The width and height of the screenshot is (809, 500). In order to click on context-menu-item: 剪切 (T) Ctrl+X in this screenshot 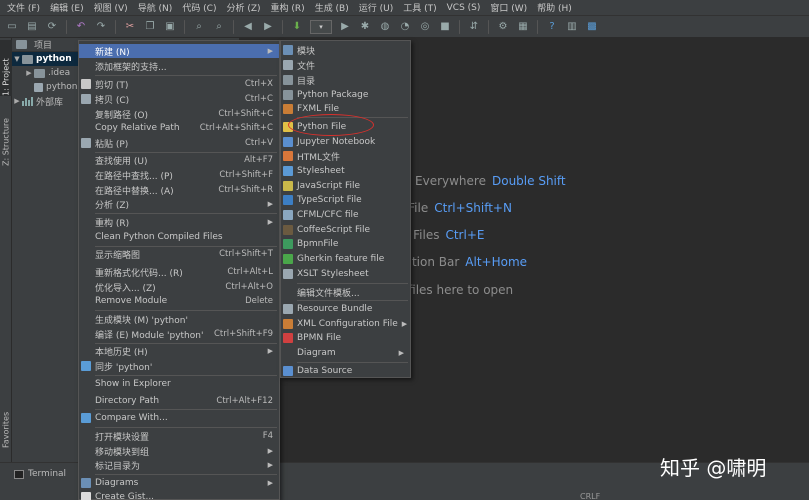, I will do `click(179, 84)`.